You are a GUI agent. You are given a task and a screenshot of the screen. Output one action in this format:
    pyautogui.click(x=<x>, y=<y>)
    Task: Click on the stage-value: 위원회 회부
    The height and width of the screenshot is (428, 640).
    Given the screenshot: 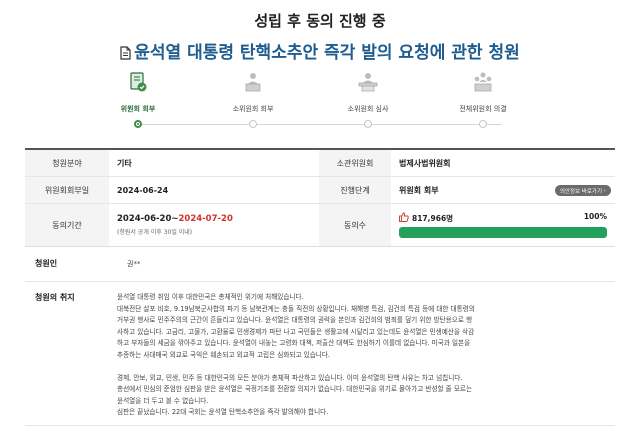 What is the action you would take?
    pyautogui.click(x=419, y=190)
    